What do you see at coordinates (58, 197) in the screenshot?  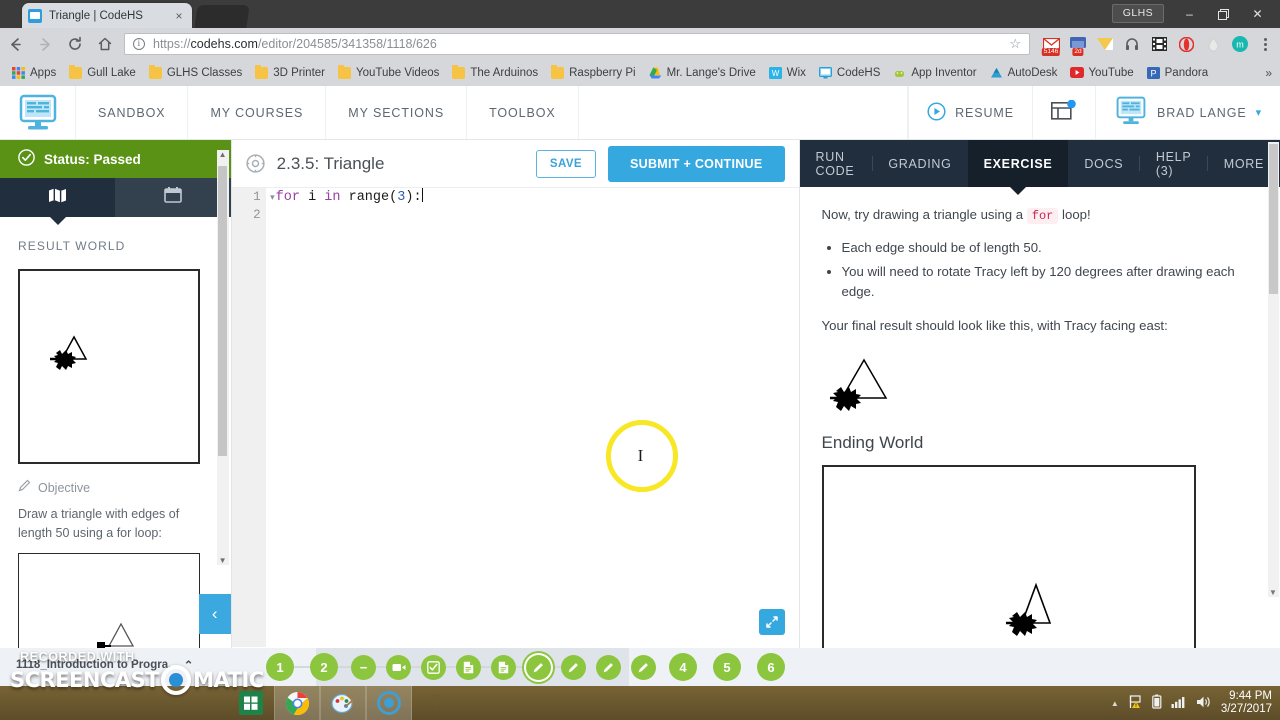 I see `sidebar-tab-map` at bounding box center [58, 197].